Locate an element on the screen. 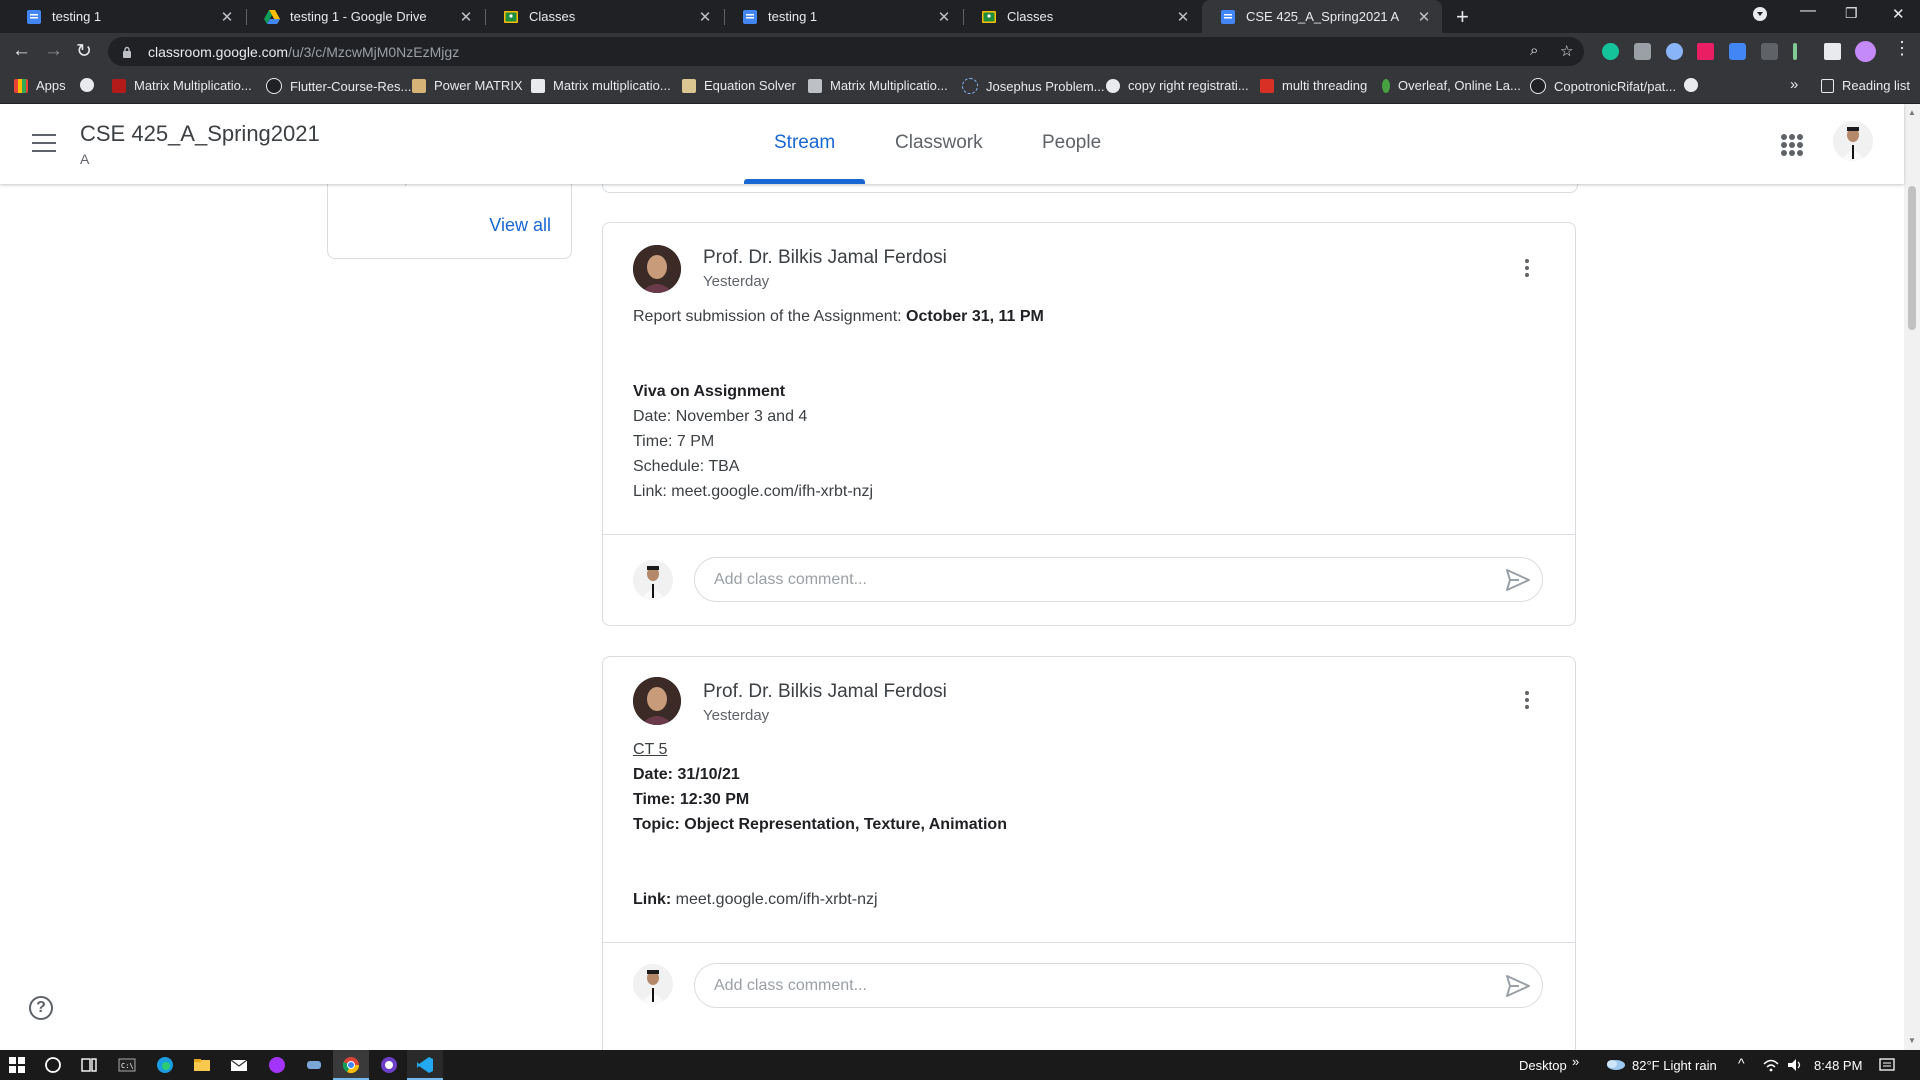 This screenshot has width=1920, height=1080. help-question-icon: ? is located at coordinates (41, 1008).